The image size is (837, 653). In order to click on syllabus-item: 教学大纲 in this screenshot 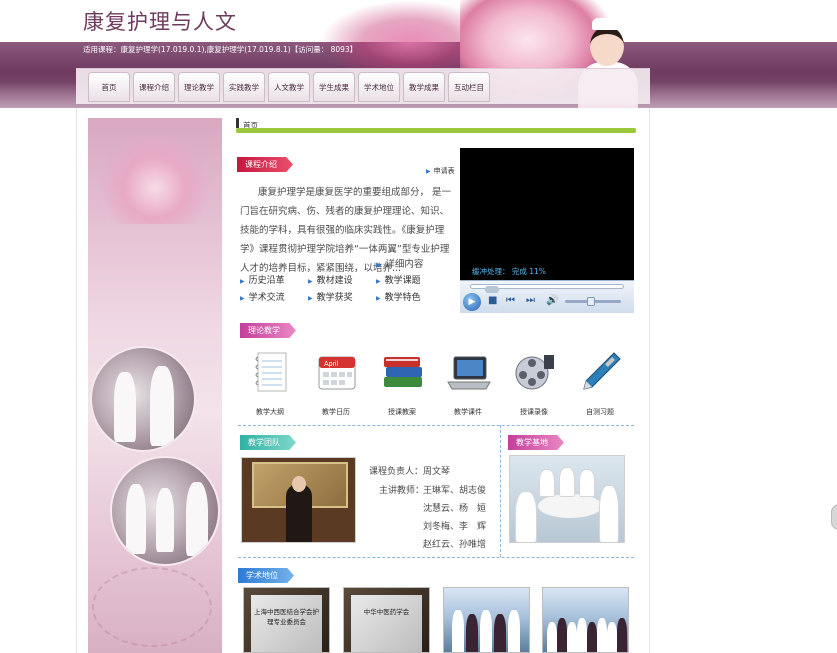, I will do `click(270, 382)`.